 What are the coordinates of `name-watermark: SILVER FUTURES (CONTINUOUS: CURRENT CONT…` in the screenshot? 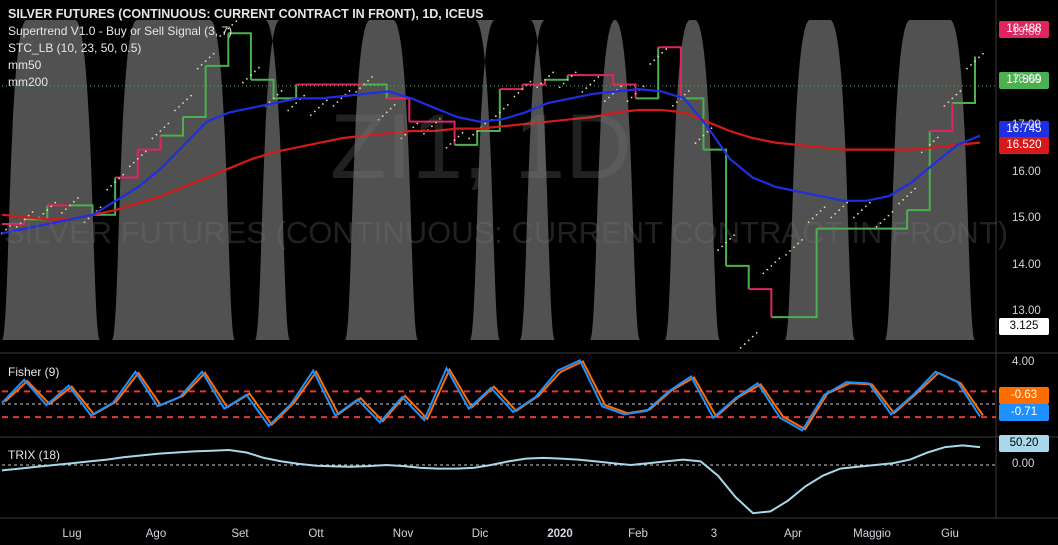 It's located at (506, 232).